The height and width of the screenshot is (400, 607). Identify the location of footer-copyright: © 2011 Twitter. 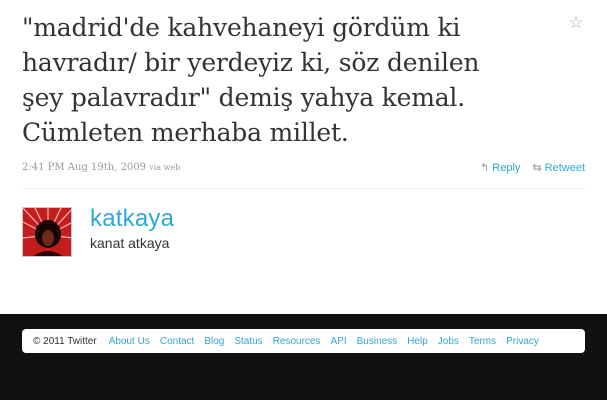
(65, 341).